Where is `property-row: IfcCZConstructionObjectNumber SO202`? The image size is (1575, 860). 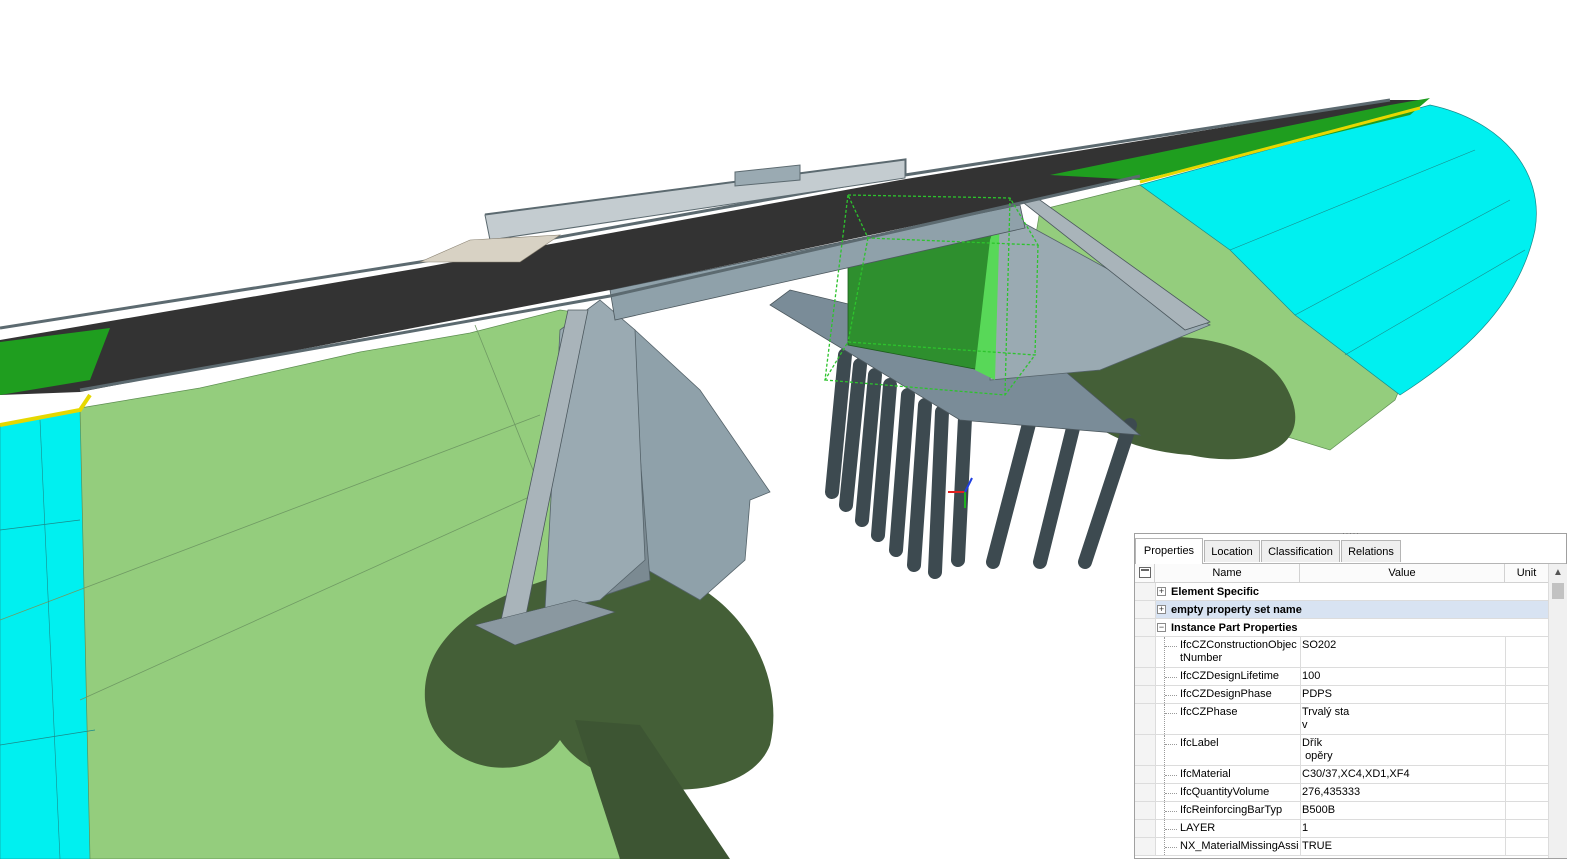 property-row: IfcCZConstructionObjectNumber SO202 is located at coordinates (1341, 652).